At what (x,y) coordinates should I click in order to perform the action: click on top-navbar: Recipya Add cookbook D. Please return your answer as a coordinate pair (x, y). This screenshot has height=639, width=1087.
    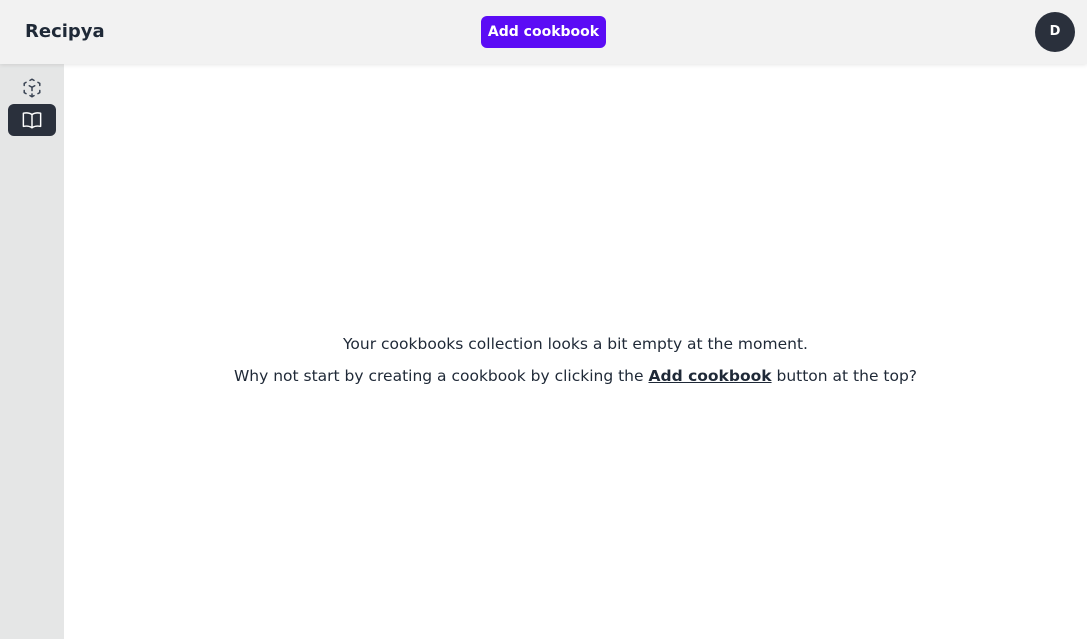
    Looking at the image, I should click on (543, 32).